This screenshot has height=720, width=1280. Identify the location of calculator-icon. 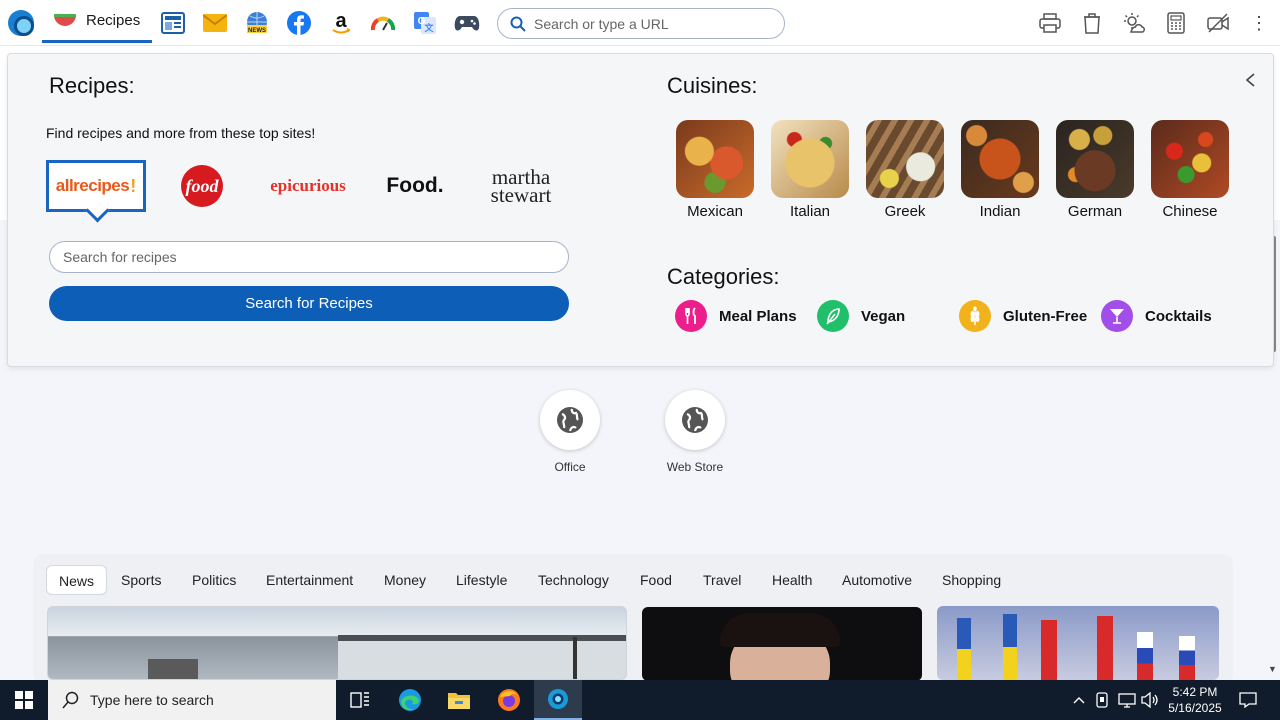
(1176, 23).